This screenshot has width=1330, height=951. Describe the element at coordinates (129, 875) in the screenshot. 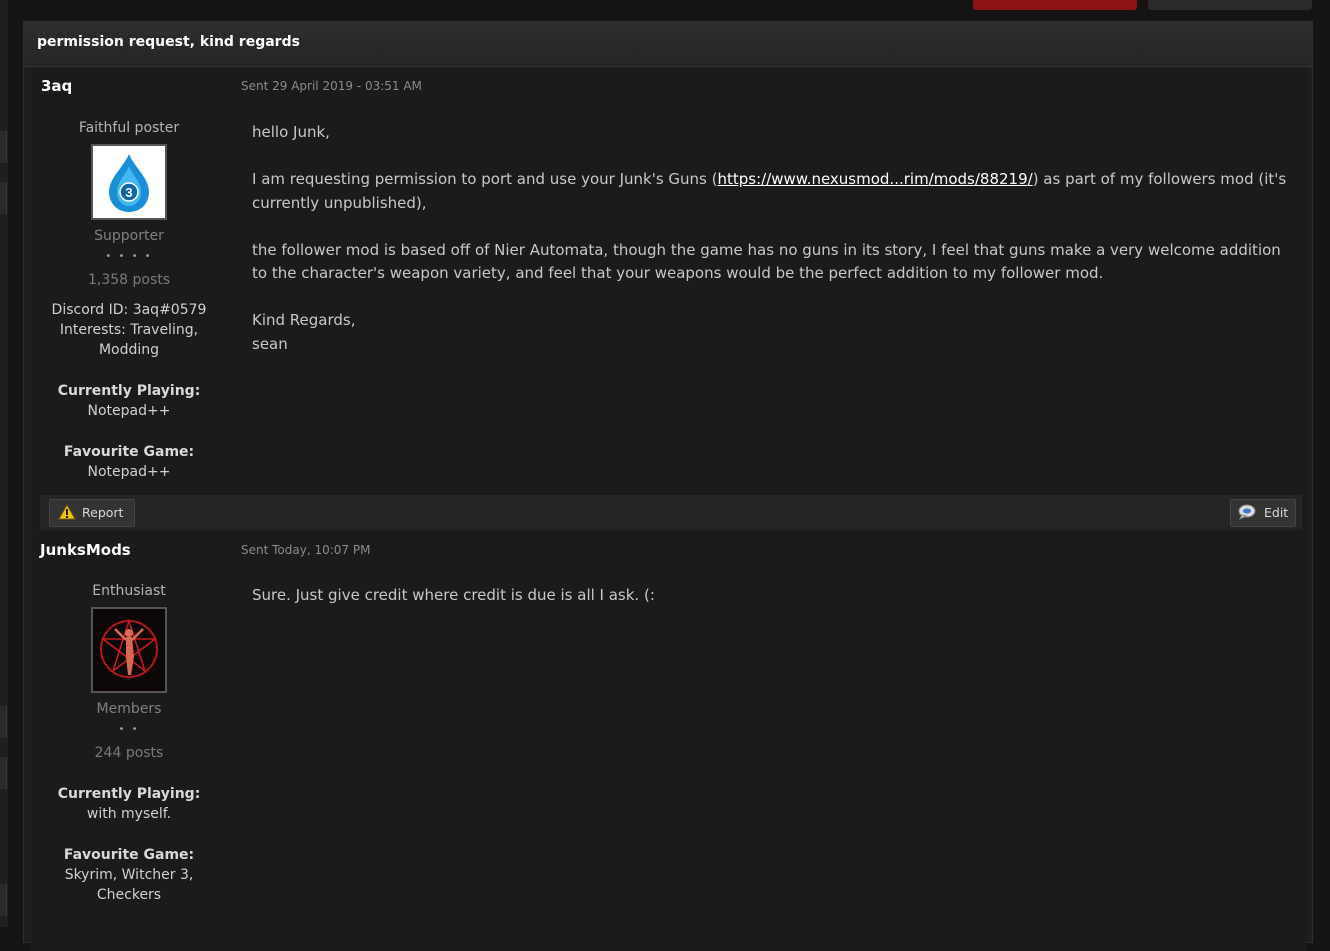

I see `favourite-game-value: Skyrim, Witcher 3,` at that location.